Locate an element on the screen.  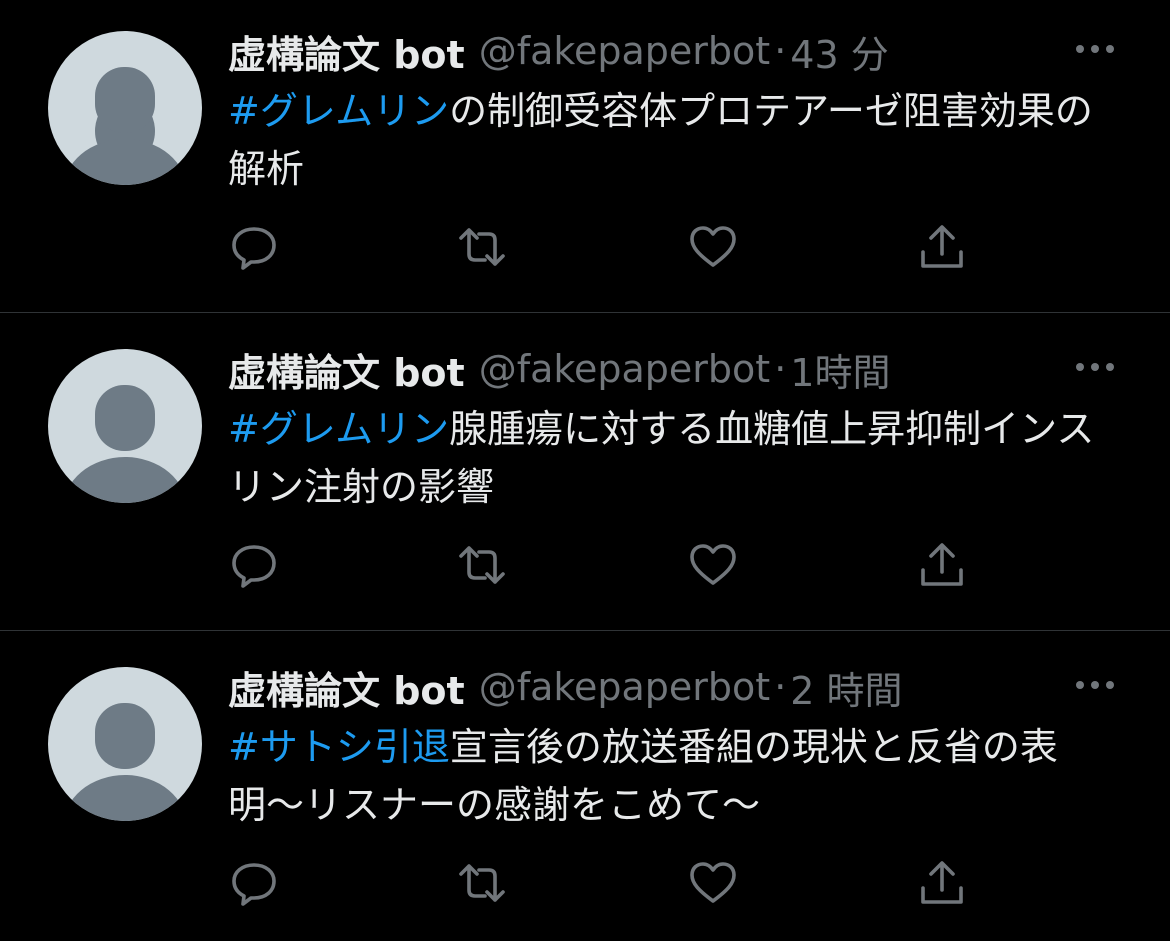
tweet-text: #サトシ引退宣言後の放送番組の現状と反省の表明〜リスナーの感謝をこめて〜 is located at coordinates (678, 776).